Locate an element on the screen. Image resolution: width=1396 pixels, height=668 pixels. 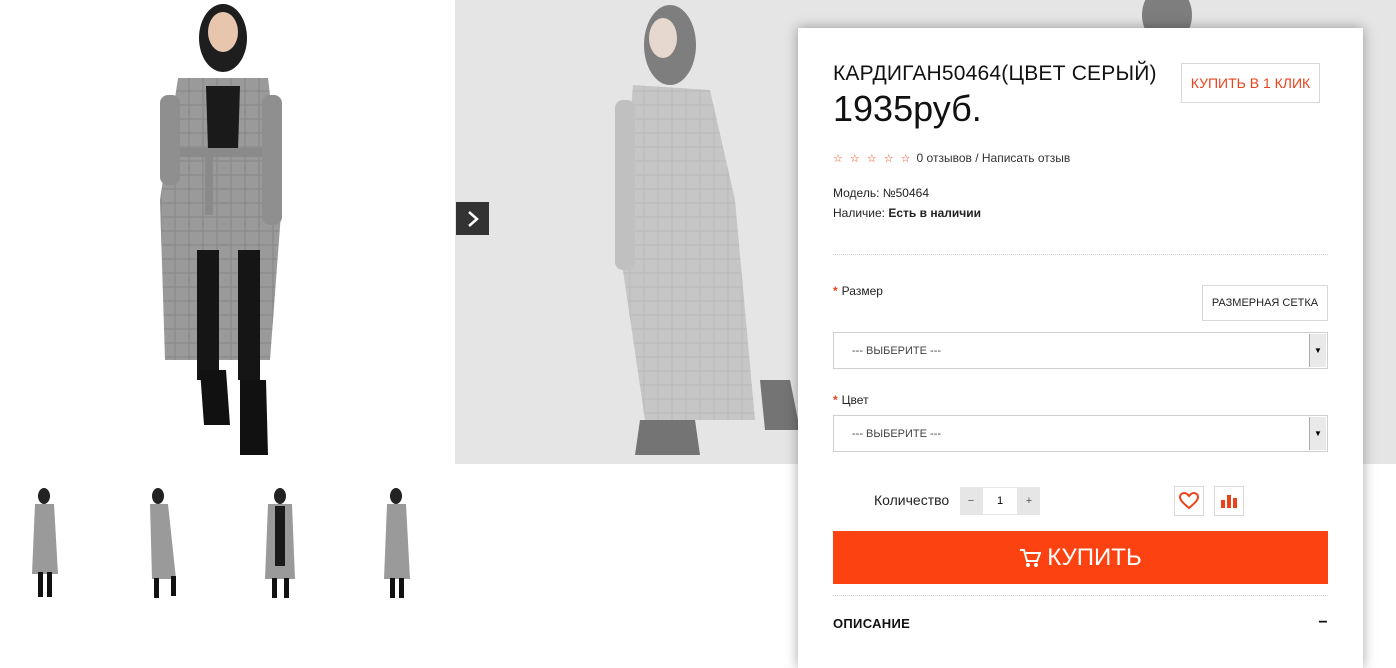
chevron-right-icon is located at coordinates (473, 218).